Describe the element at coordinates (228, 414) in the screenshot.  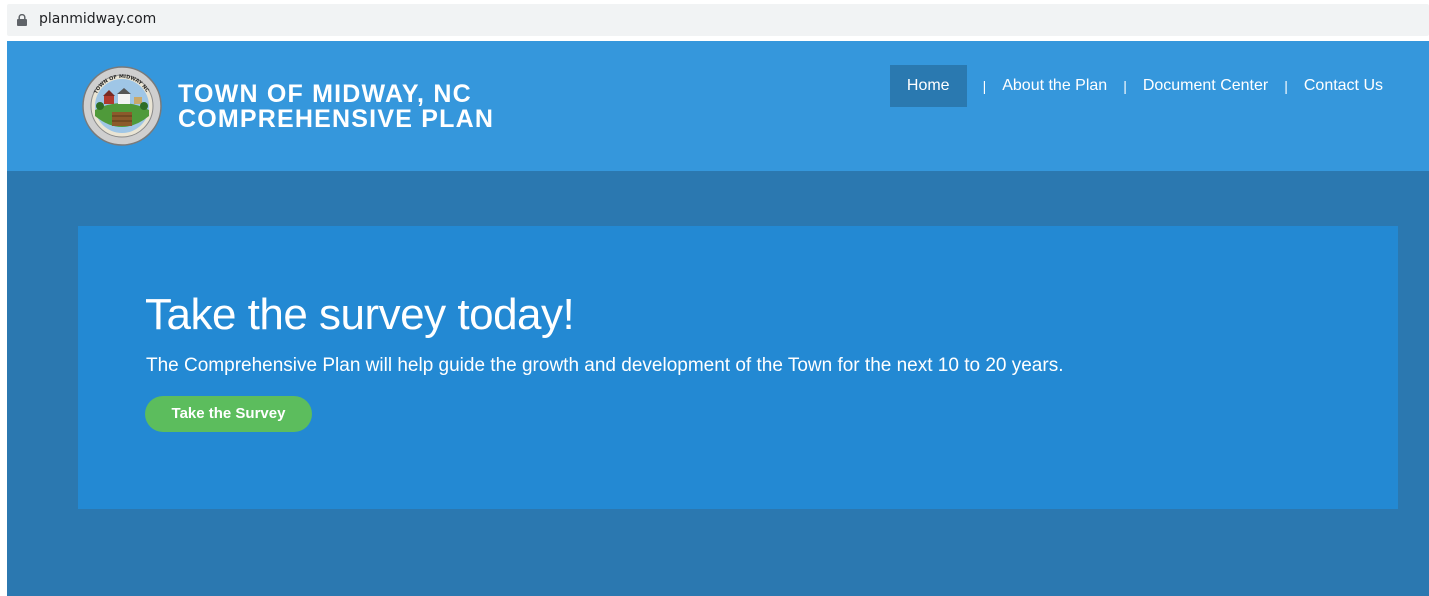
I see `take-survey-button: Take the Survey` at that location.